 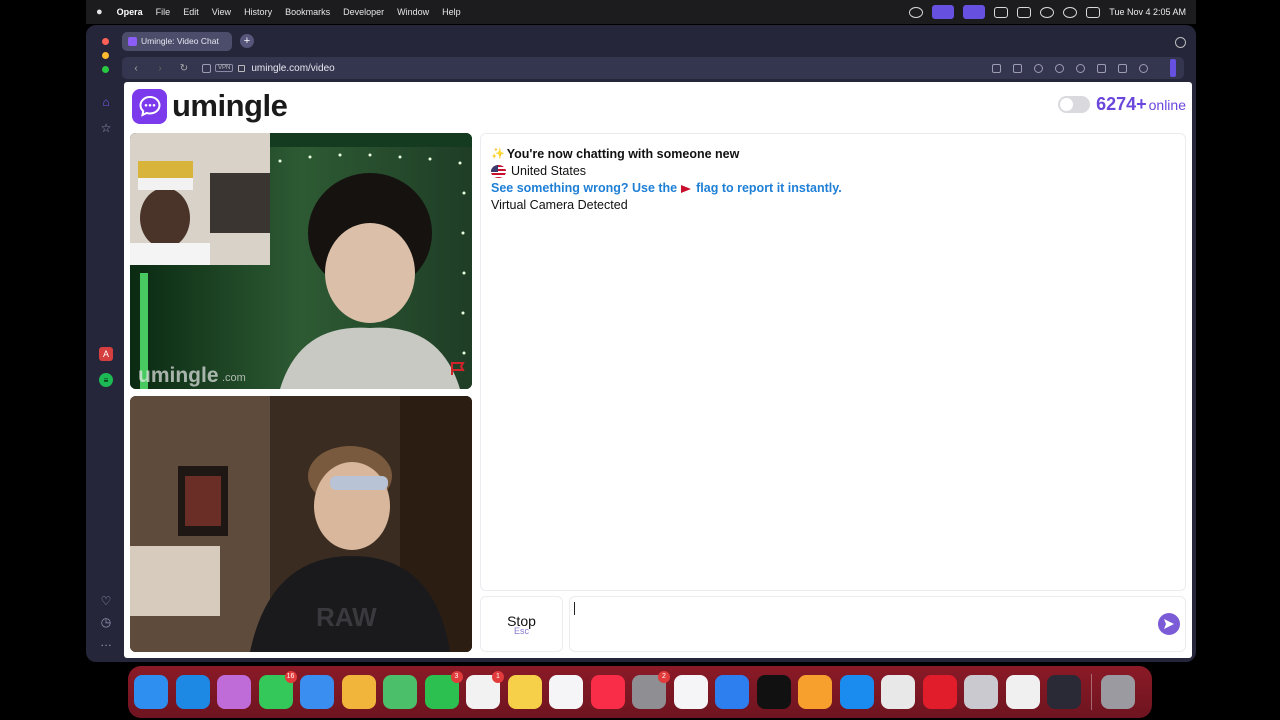 What do you see at coordinates (1143, 68) in the screenshot?
I see `profile-icon` at bounding box center [1143, 68].